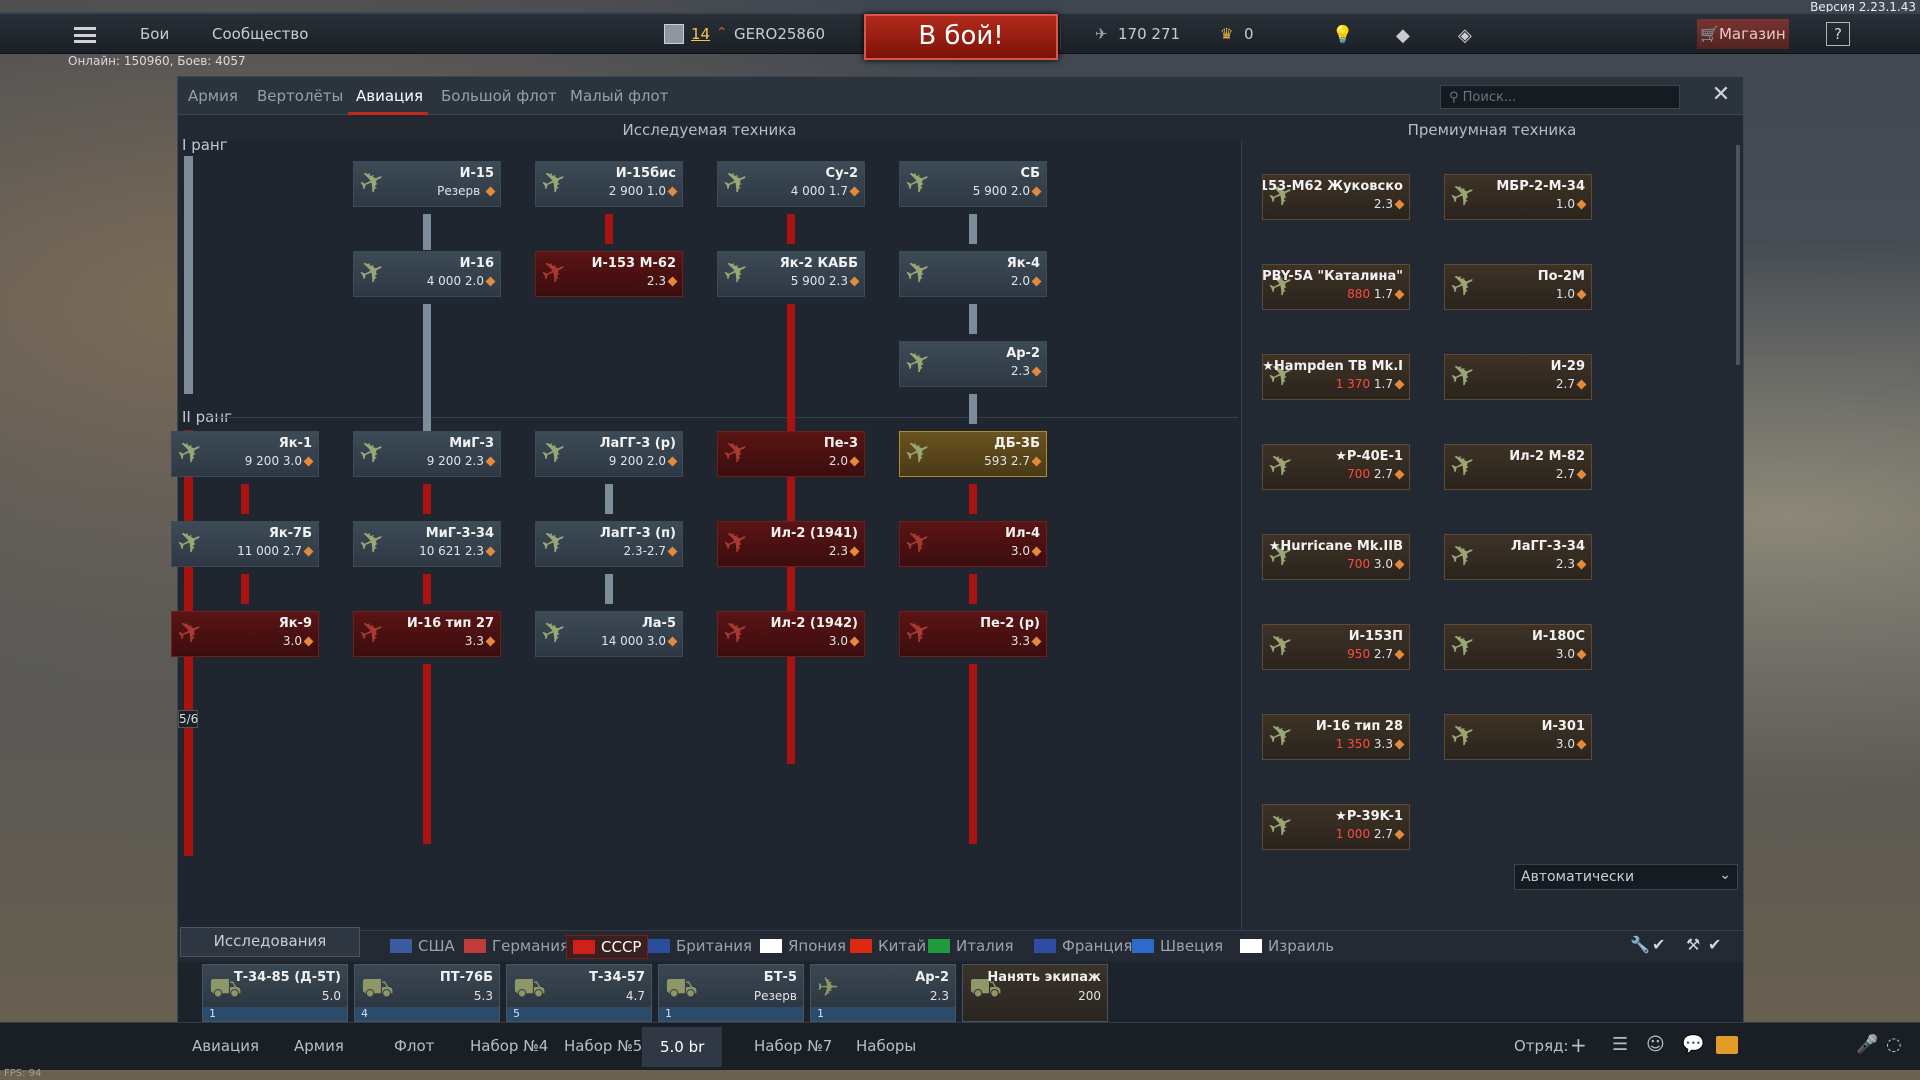  Describe the element at coordinates (1655, 1044) in the screenshot. I see `contacts-icon: ☺` at that location.